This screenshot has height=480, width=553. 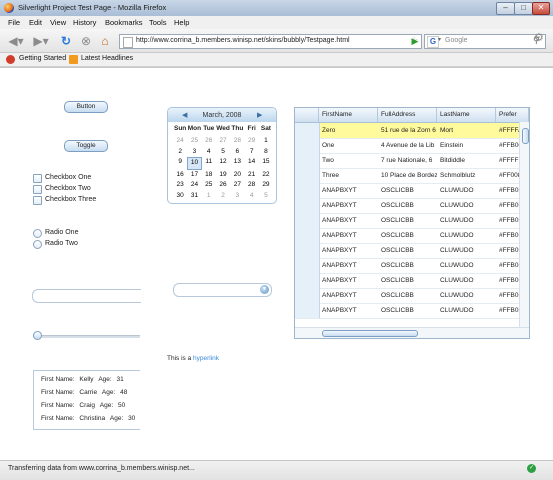 I want to click on menu-tools: Tools, so click(x=158, y=22).